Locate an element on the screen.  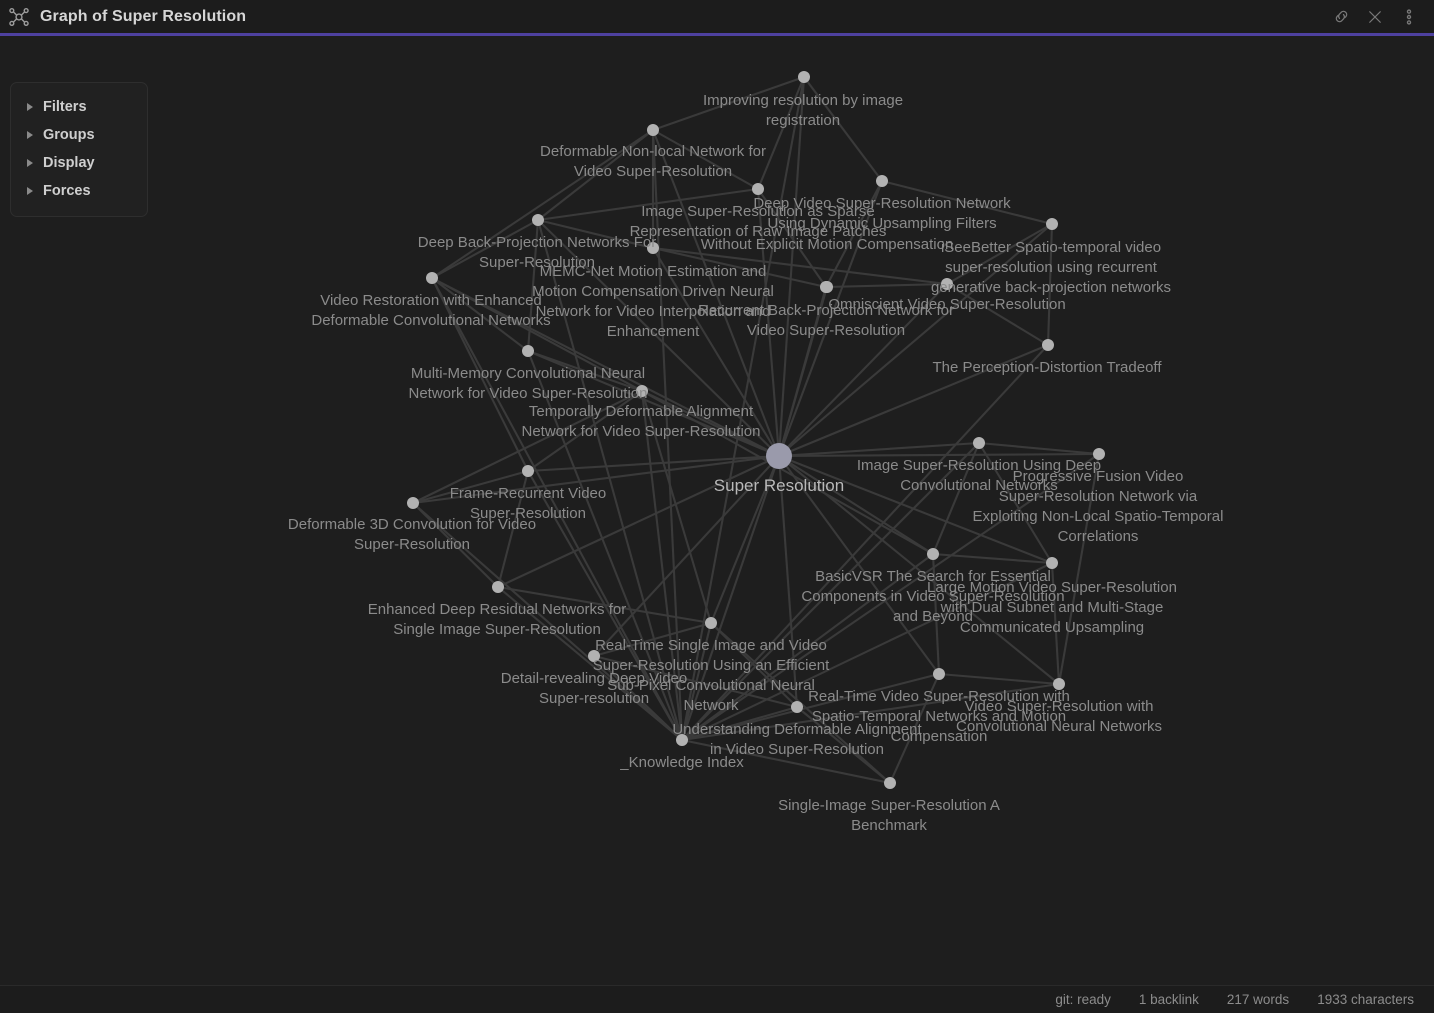
control-group-label: Display is located at coordinates (69, 163).